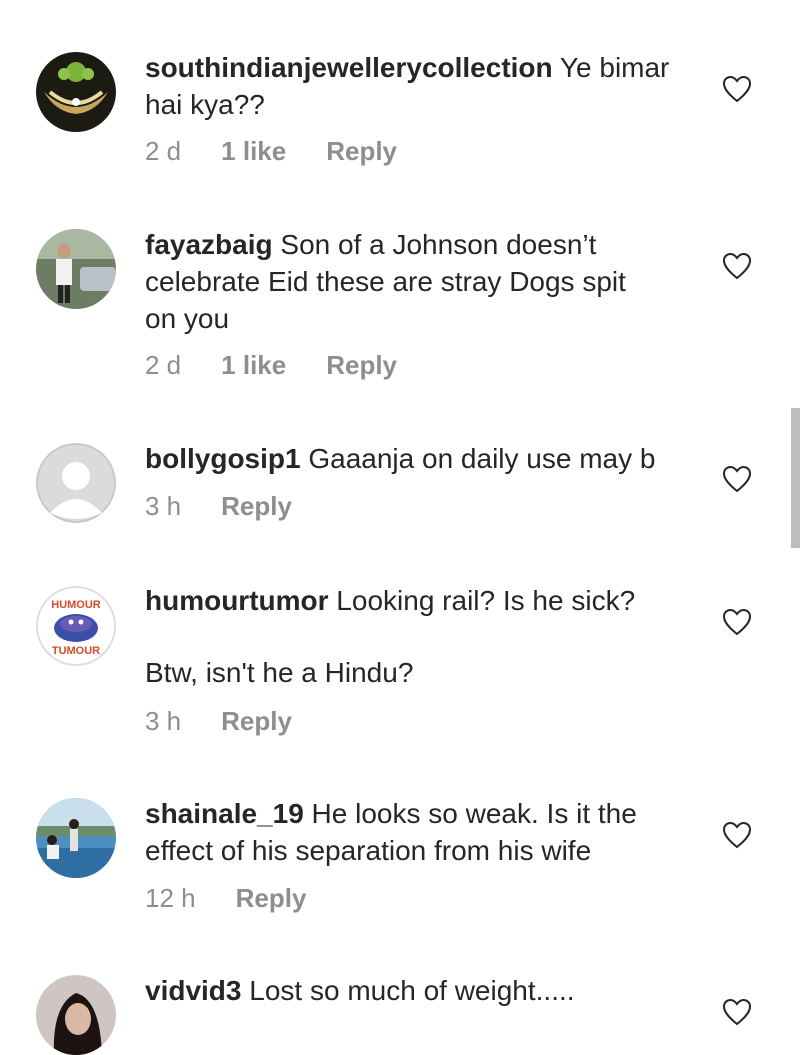 The width and height of the screenshot is (800, 1055). What do you see at coordinates (76, 605) in the screenshot?
I see `avatar-logo-text: HUMOUR` at bounding box center [76, 605].